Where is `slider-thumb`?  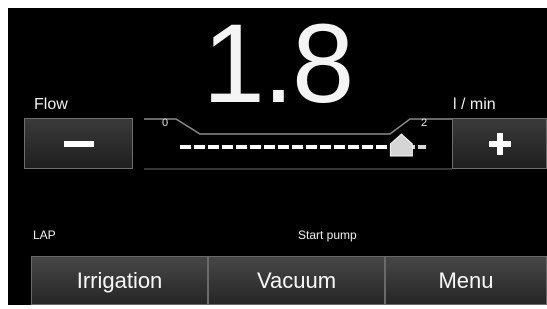
slider-thumb is located at coordinates (401, 145).